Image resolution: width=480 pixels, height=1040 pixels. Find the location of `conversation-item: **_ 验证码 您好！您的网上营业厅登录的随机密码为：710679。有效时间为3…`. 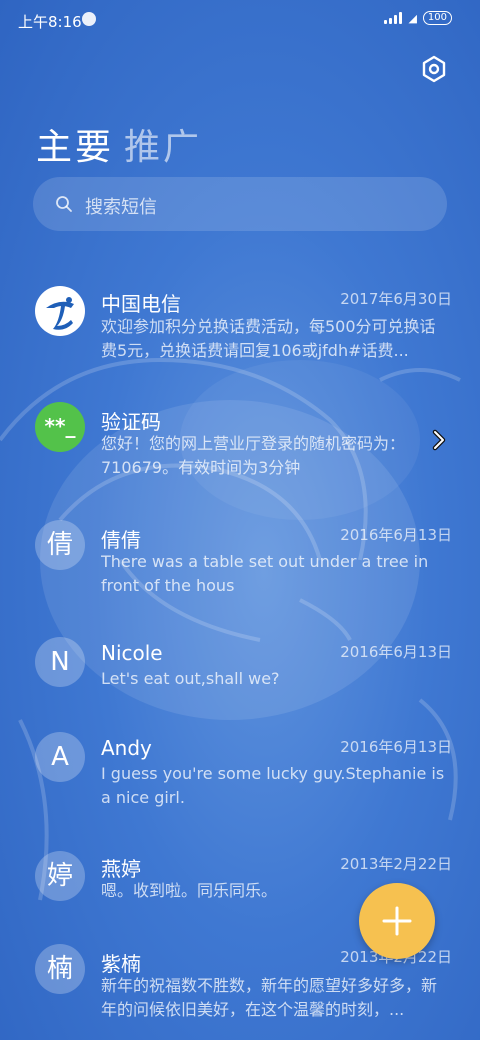

conversation-item: **_ 验证码 您好！您的网上营业厅登录的随机密码为：710679。有效时间为3… is located at coordinates (240, 442).